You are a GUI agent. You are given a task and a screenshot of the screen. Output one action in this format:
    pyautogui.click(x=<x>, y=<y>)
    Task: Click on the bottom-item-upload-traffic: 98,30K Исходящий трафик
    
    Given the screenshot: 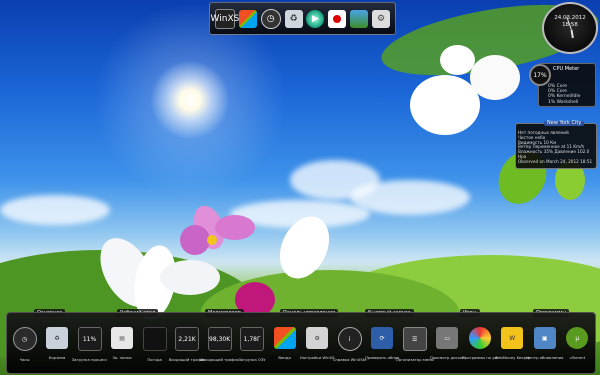 What is the action you would take?
    pyautogui.click(x=219, y=346)
    